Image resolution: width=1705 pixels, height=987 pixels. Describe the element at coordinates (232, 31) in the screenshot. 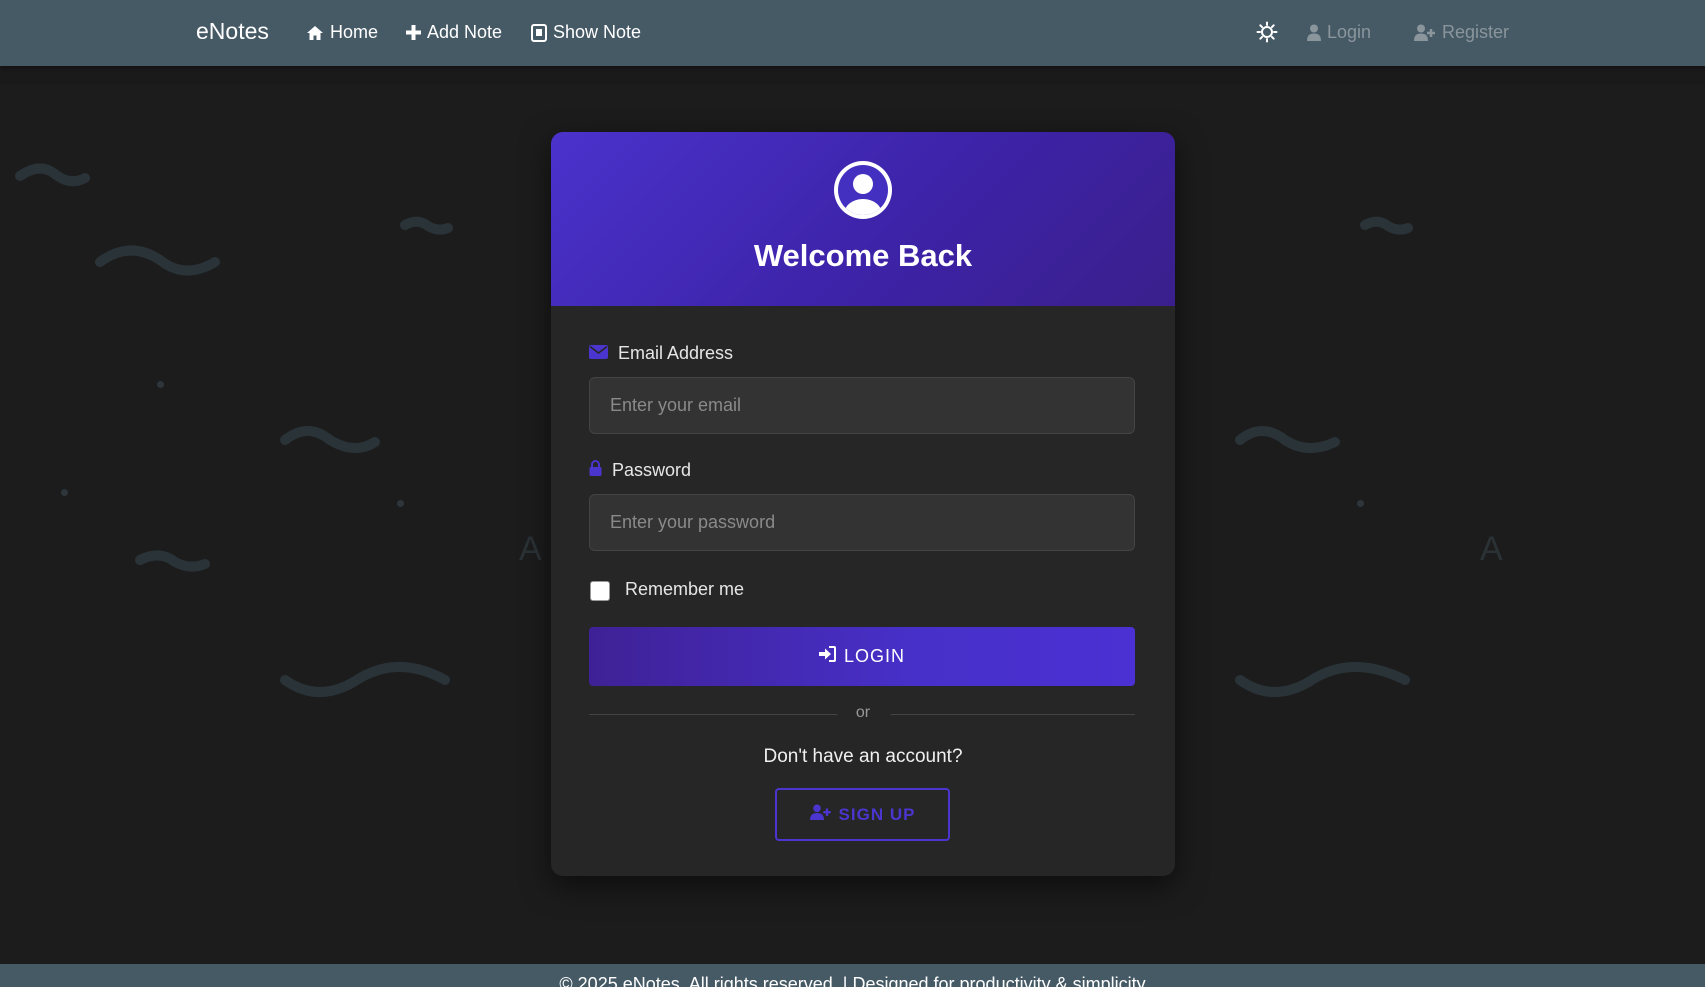

I see `brand-logo: eNotes` at that location.